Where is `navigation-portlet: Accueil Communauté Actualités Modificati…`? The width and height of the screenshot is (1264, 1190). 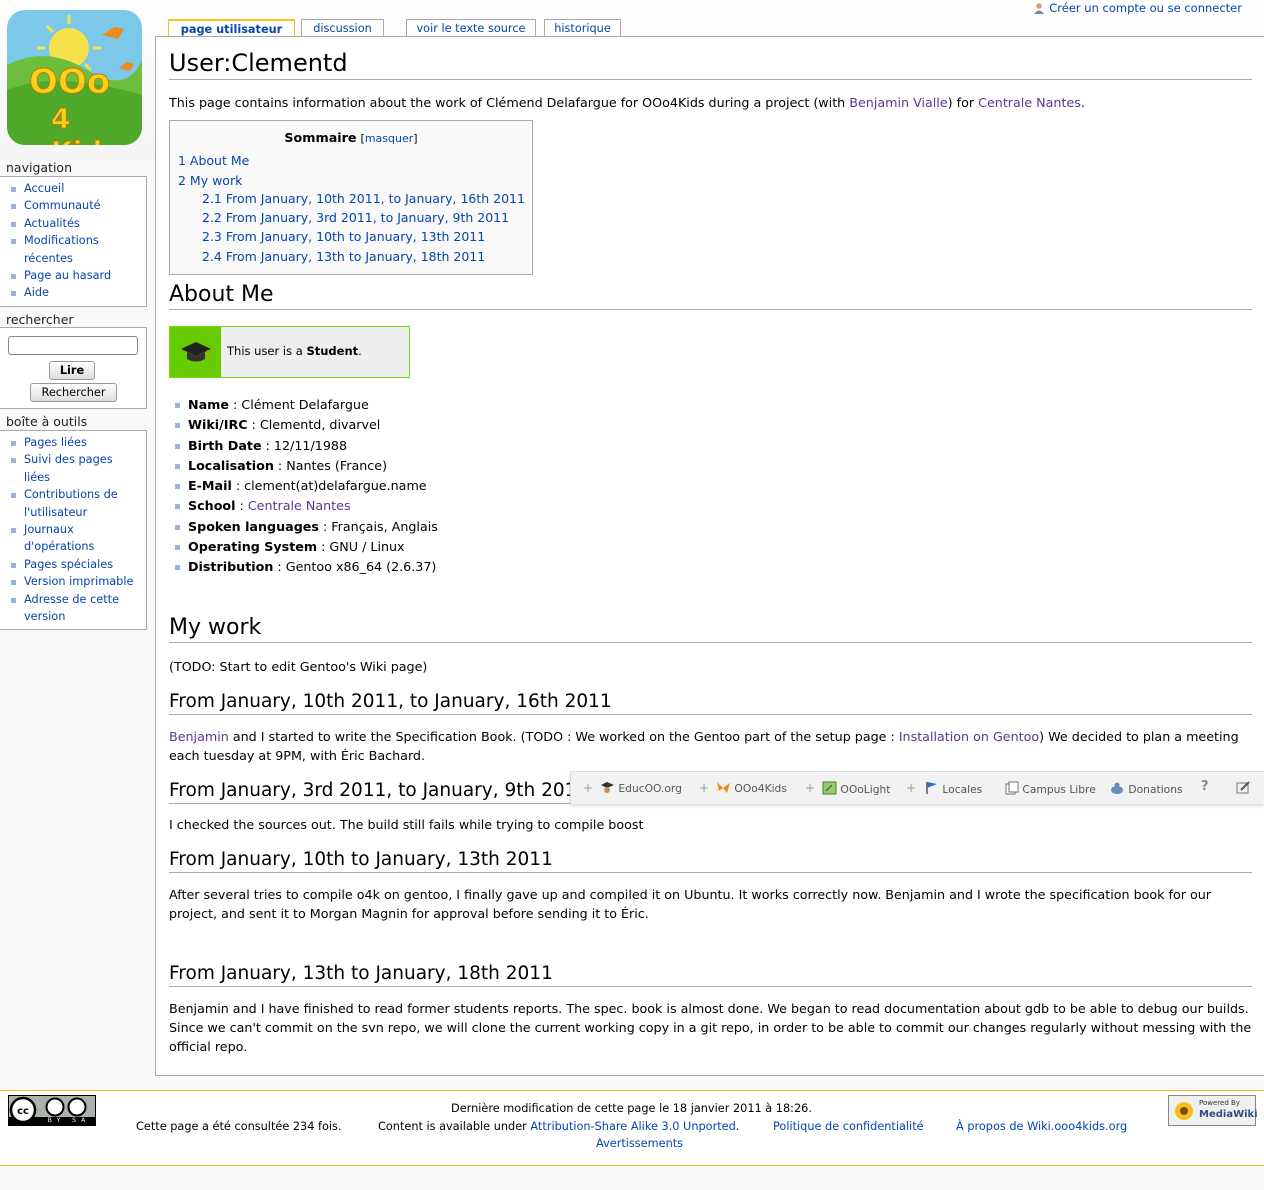 navigation-portlet: Accueil Communauté Actualités Modificati… is located at coordinates (73, 241).